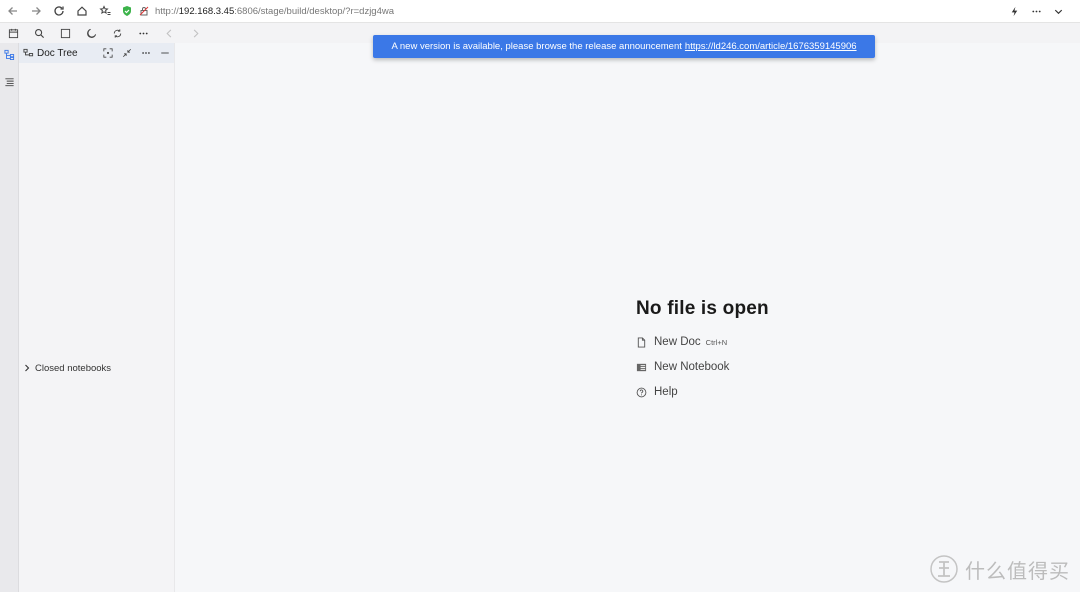 This screenshot has height=592, width=1080. Describe the element at coordinates (206, 11) in the screenshot. I see `url-host: 192.168.3.45` at that location.